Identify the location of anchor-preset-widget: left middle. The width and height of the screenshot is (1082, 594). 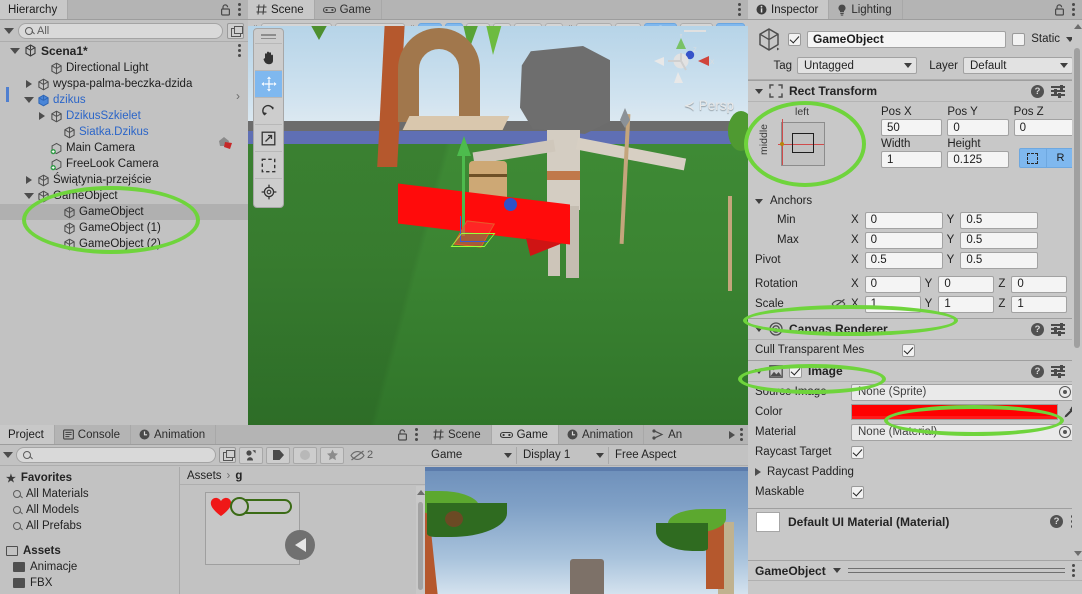
(814, 149).